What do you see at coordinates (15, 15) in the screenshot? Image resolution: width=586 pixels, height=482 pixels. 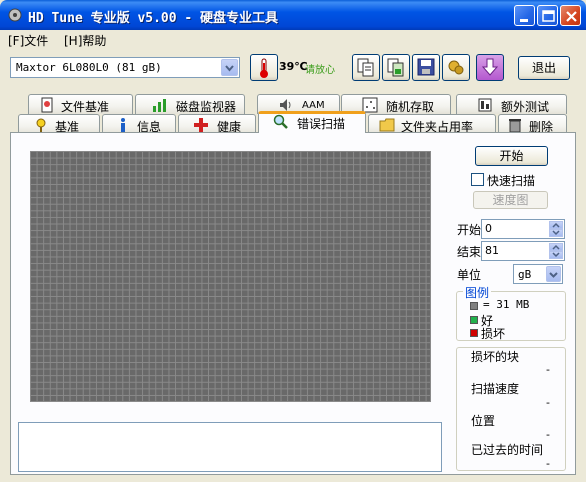 I see `app-icon` at bounding box center [15, 15].